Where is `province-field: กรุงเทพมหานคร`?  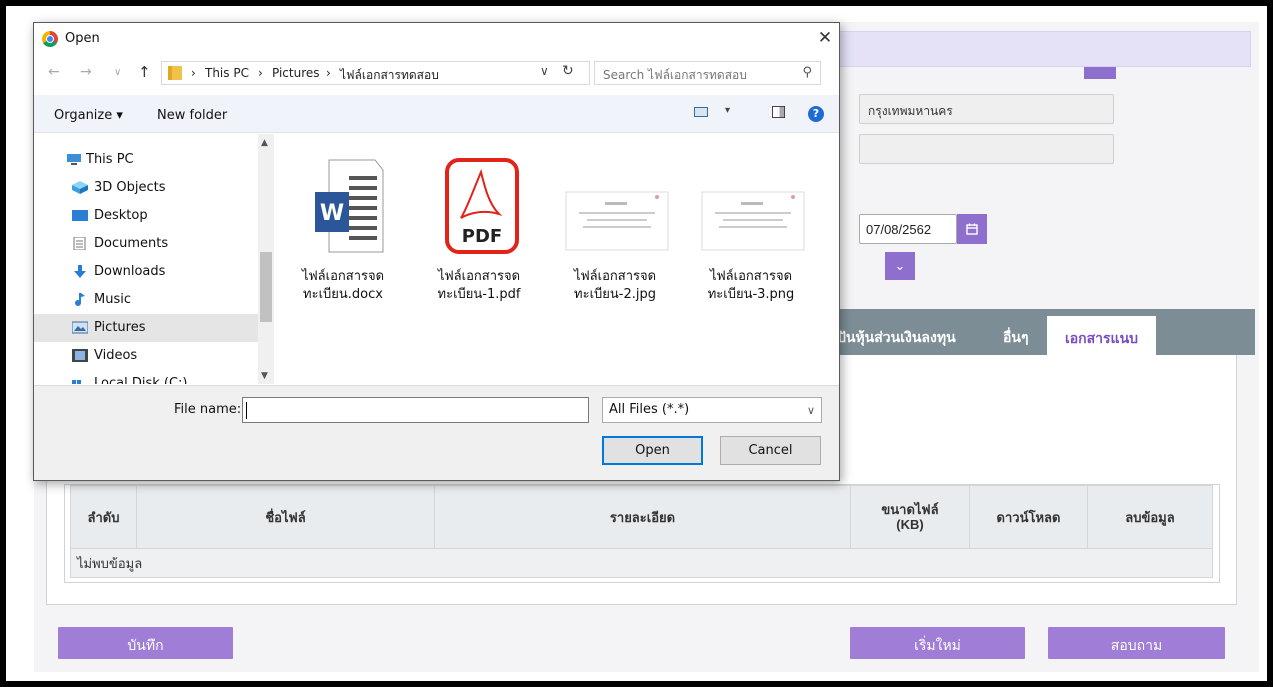 province-field: กรุงเทพมหานคร is located at coordinates (986, 109).